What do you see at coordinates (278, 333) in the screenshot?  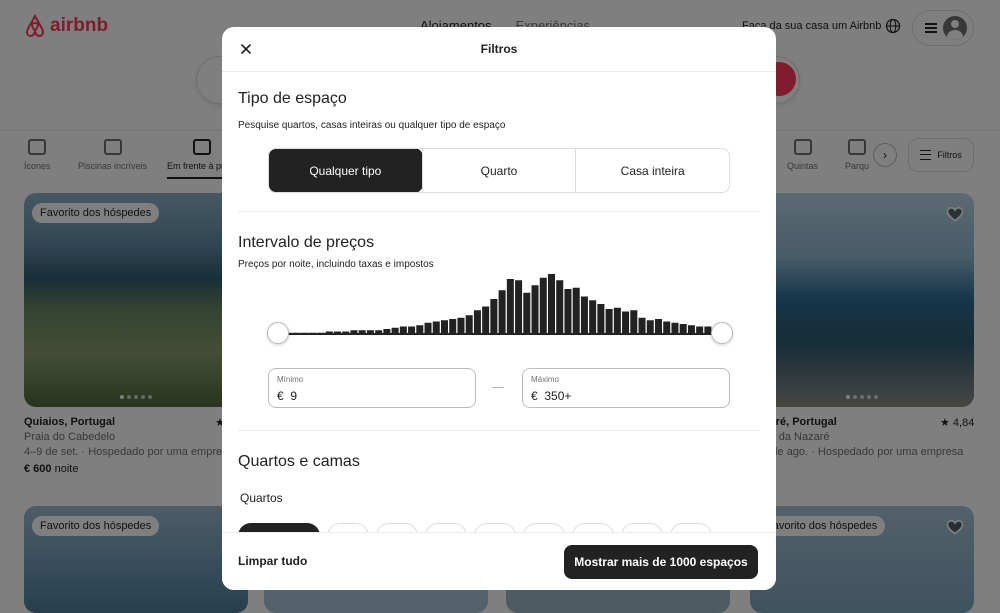 I see `price-min-handle` at bounding box center [278, 333].